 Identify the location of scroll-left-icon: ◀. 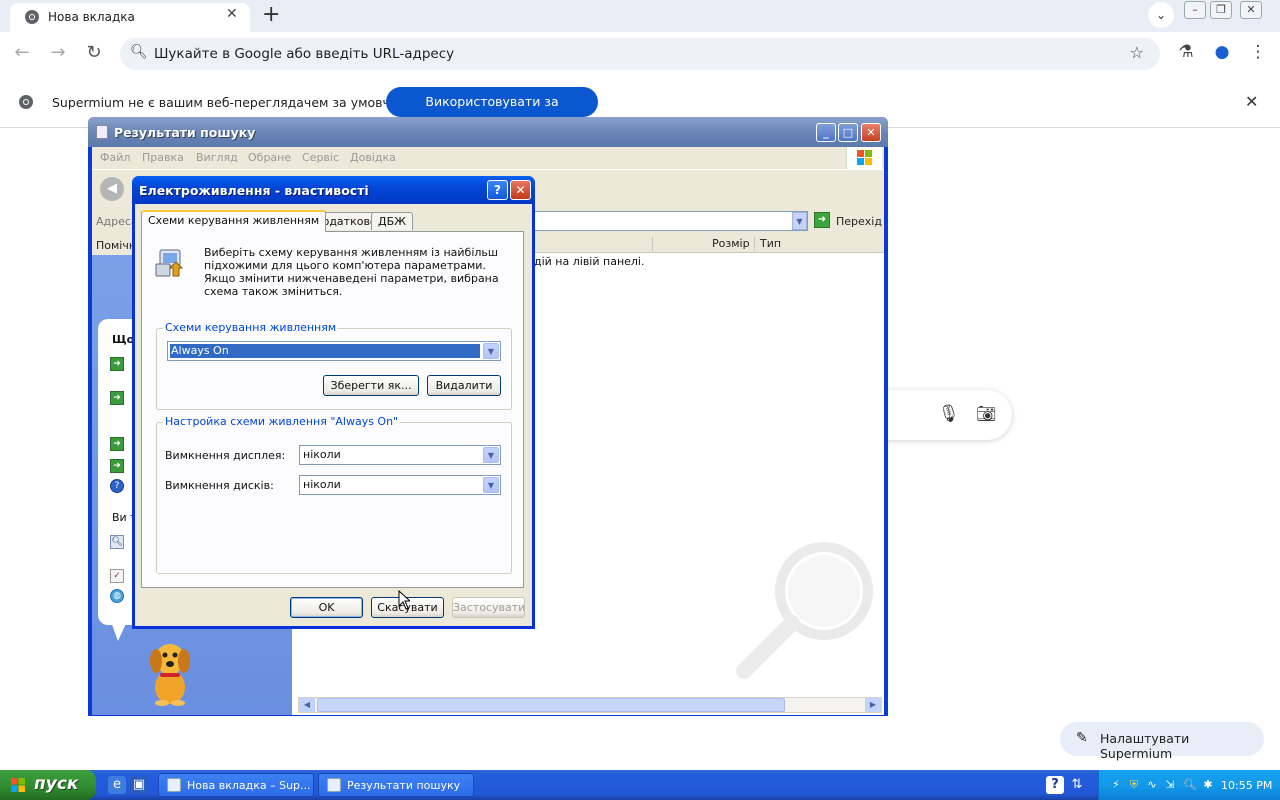
(307, 705).